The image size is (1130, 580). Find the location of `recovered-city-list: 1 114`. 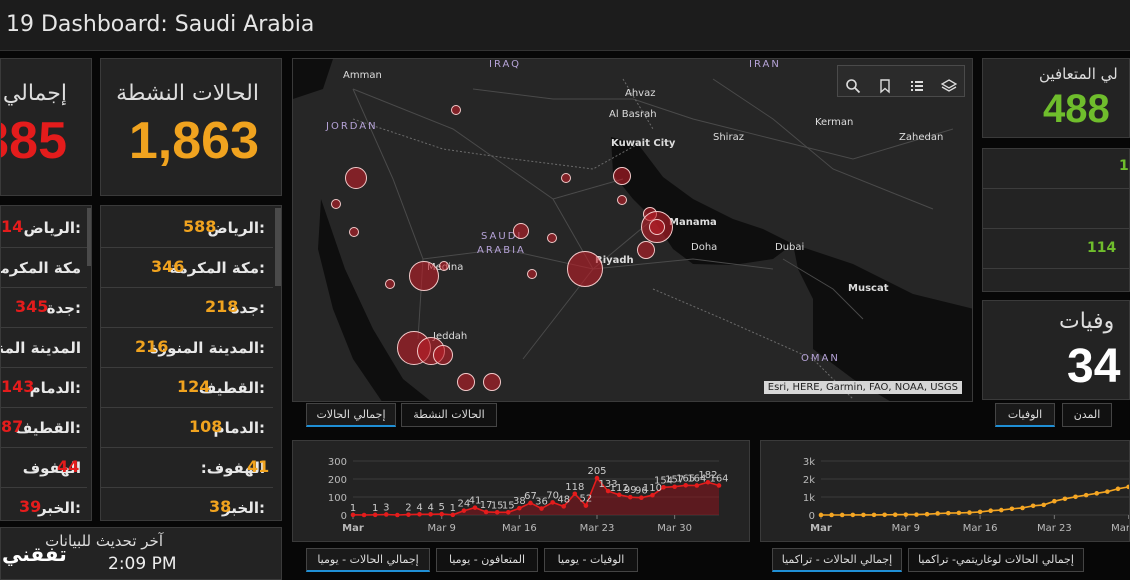

recovered-city-list: 1 114 is located at coordinates (1056, 220).